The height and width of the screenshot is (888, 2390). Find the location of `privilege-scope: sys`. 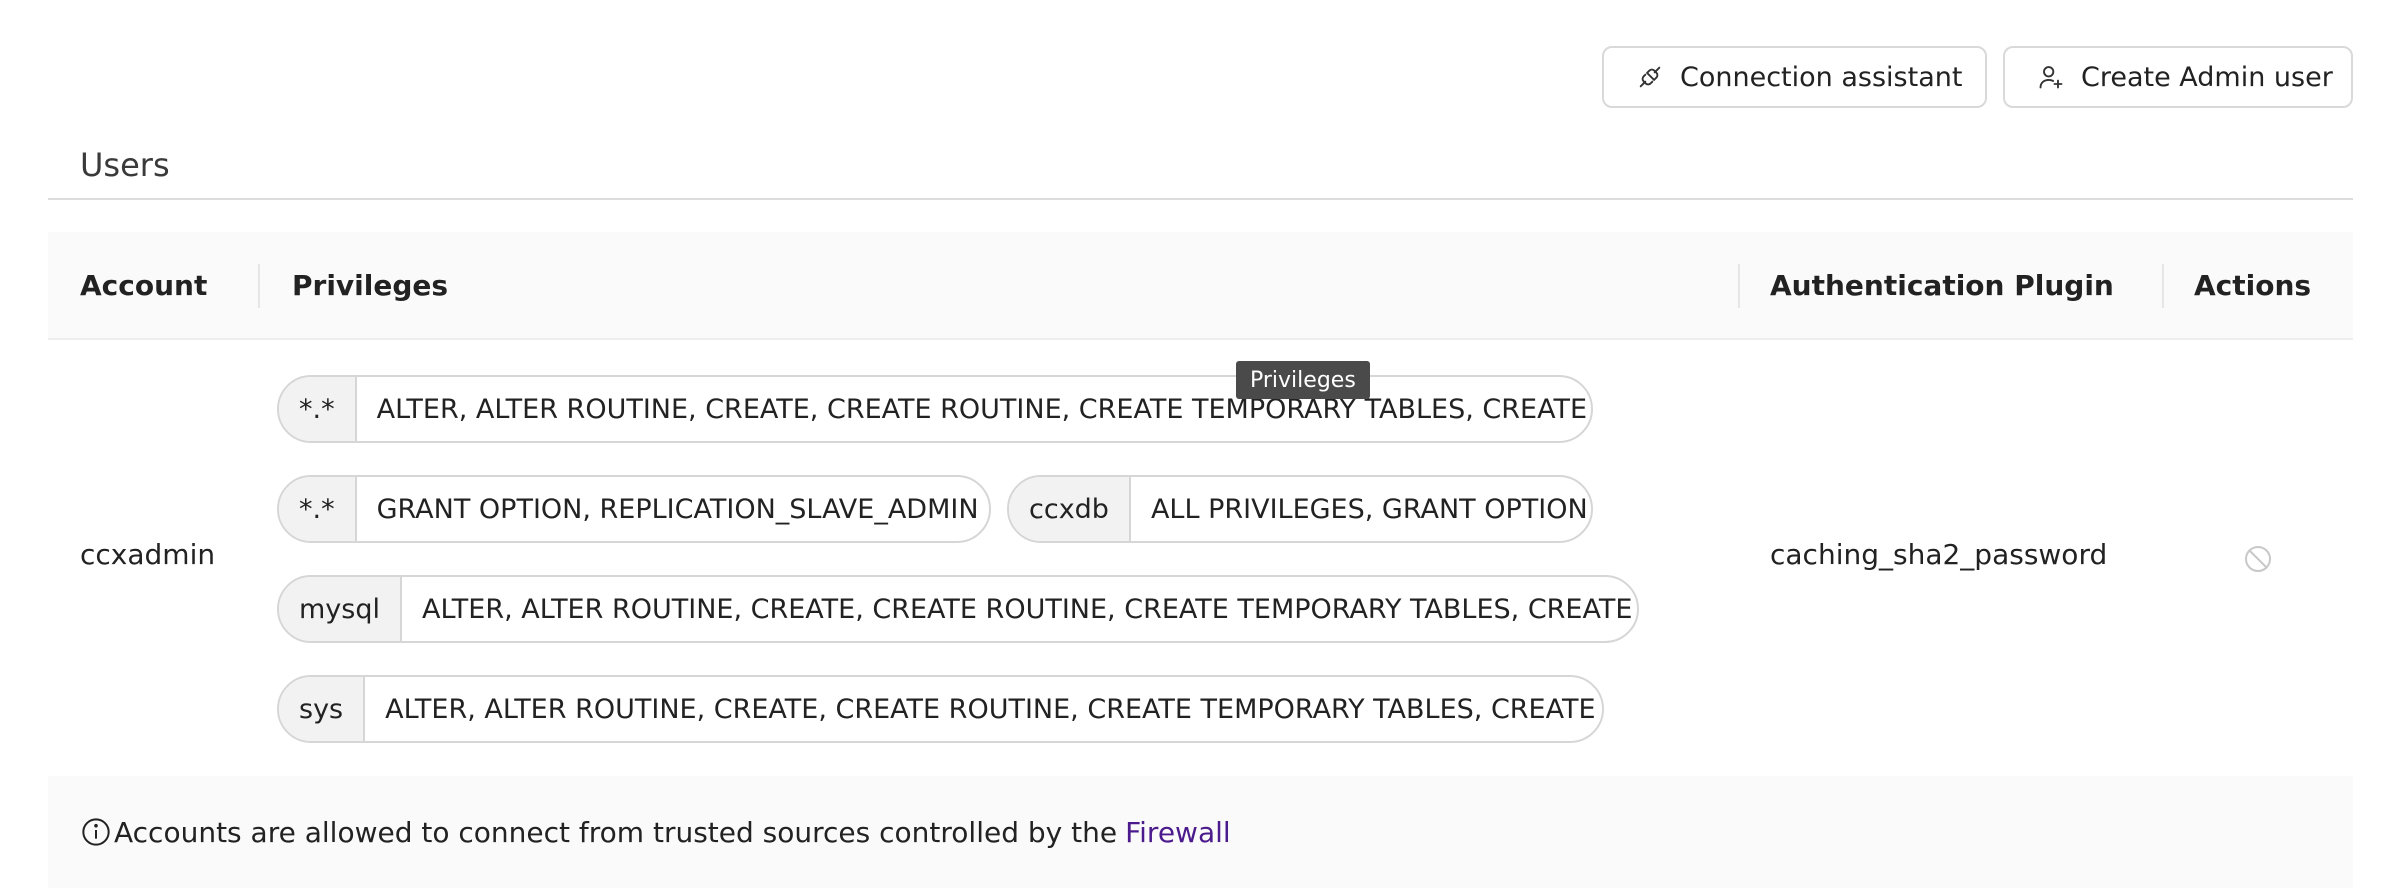

privilege-scope: sys is located at coordinates (322, 709).